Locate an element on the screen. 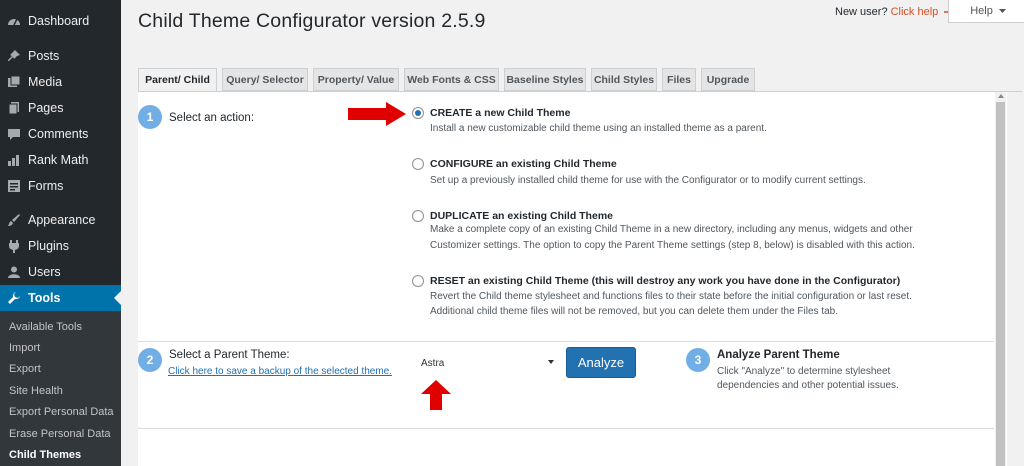 This screenshot has height=466, width=1024. new-user-help: New user? Click help is located at coordinates (895, 12).